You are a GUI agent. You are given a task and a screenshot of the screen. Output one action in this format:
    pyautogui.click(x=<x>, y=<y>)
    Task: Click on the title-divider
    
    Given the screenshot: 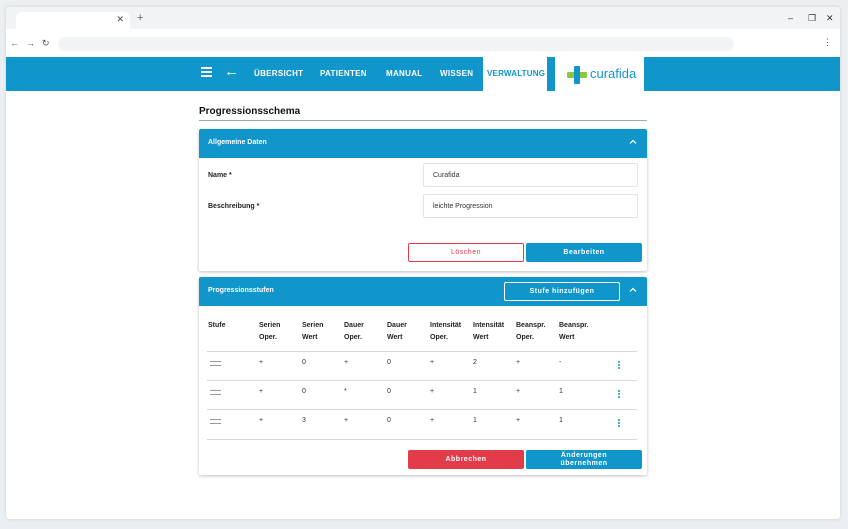 What is the action you would take?
    pyautogui.click(x=423, y=120)
    